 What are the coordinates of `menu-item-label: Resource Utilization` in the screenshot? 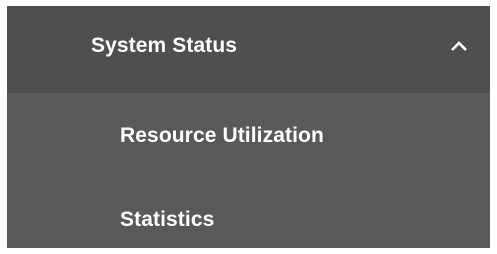 It's located at (222, 135).